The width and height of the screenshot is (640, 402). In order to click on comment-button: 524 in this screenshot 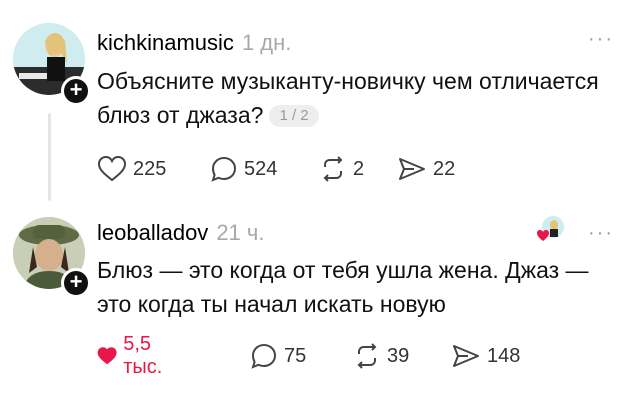, I will do `click(243, 169)`.